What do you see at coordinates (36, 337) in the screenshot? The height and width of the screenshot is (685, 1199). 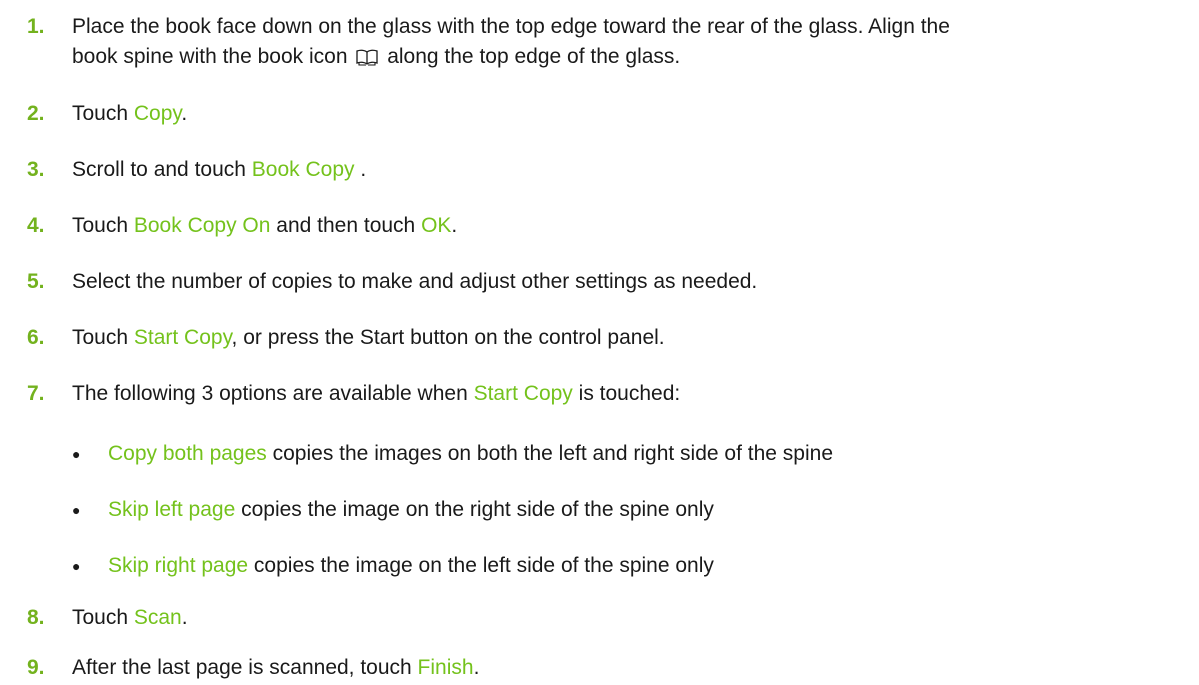 I see `step-number: 6.` at bounding box center [36, 337].